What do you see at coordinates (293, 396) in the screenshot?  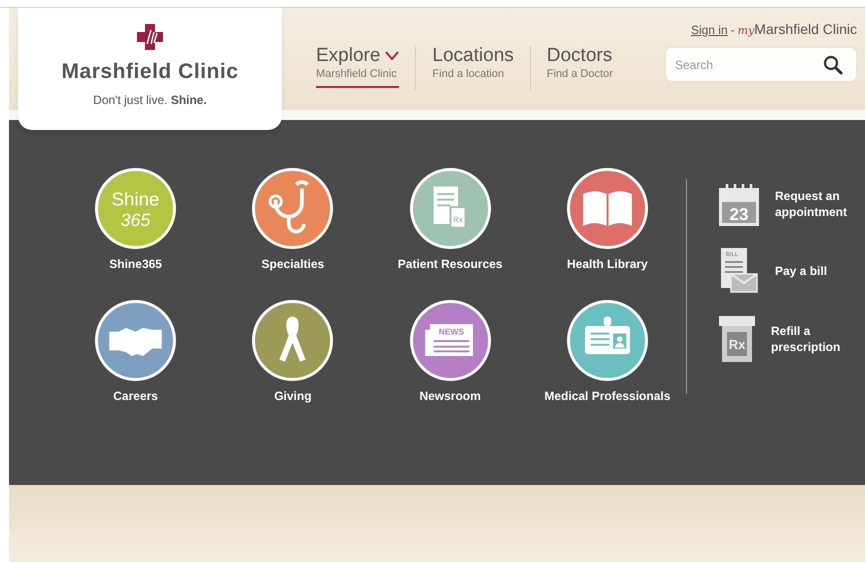 I see `menu-link: Giving` at bounding box center [293, 396].